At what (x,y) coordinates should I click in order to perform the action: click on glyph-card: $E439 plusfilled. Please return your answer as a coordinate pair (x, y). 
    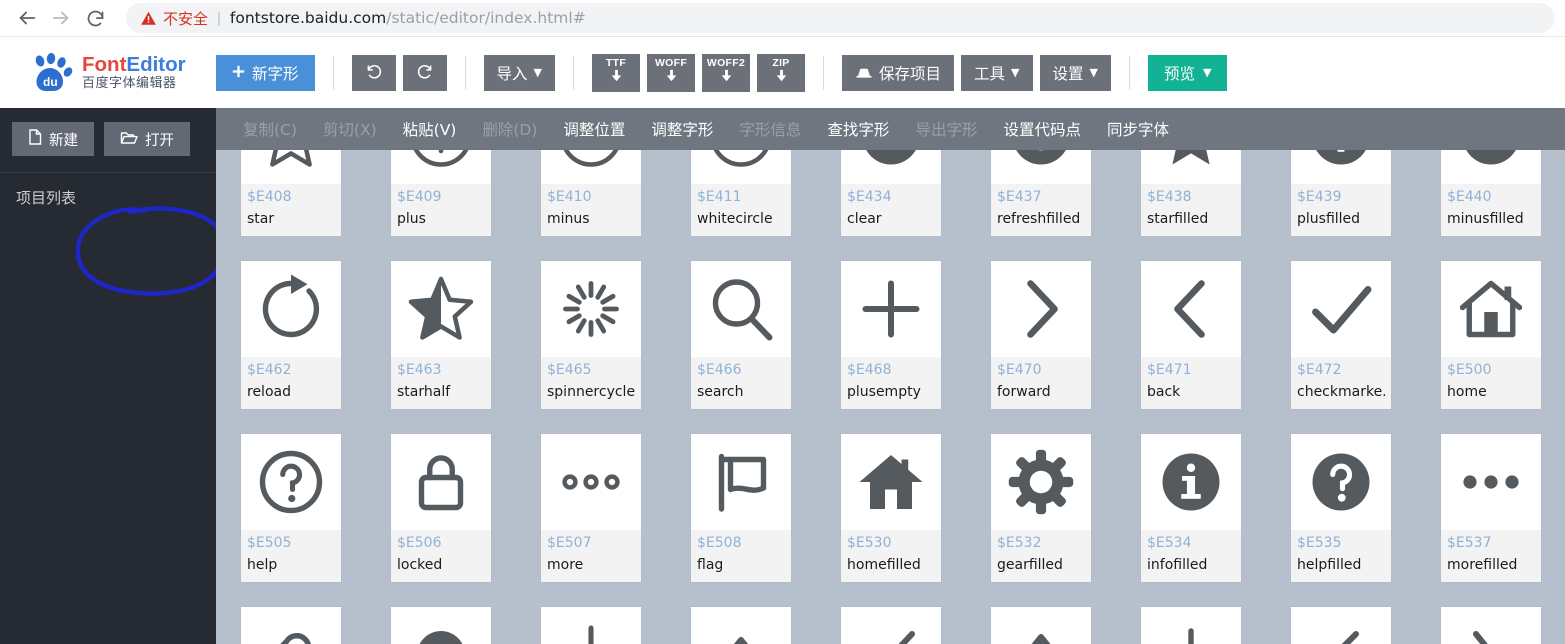
    Looking at the image, I should click on (1341, 193).